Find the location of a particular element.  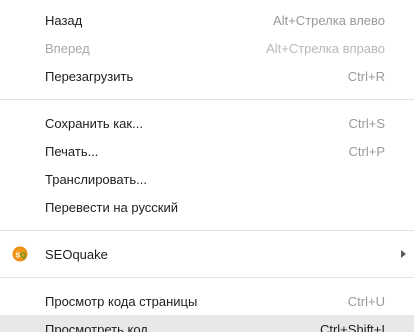

svg-text: Q is located at coordinates (23, 254).